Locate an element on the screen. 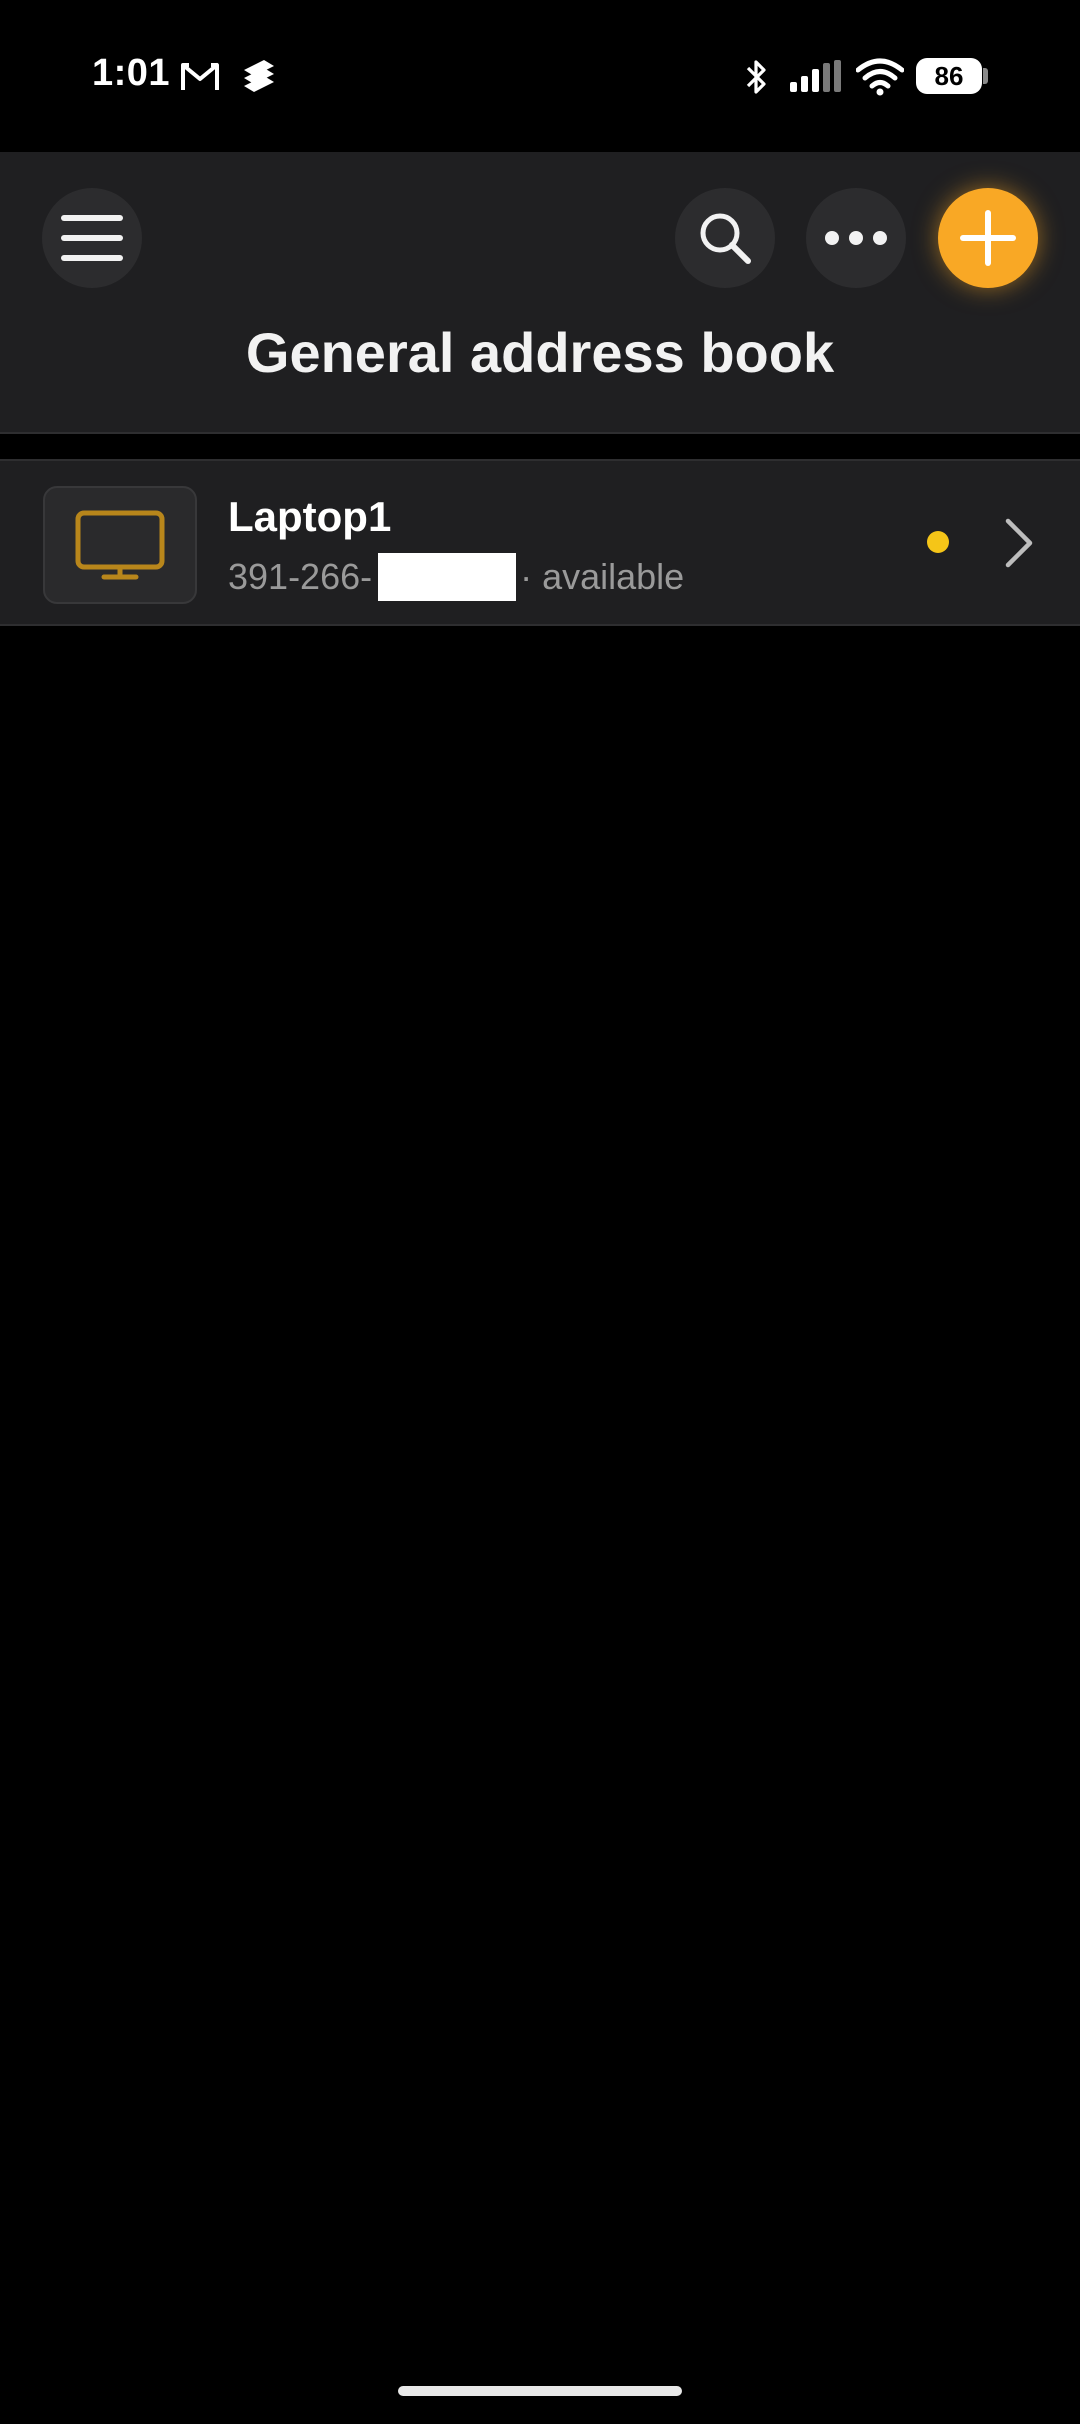 The height and width of the screenshot is (2424, 1080). battery-icon: 86 is located at coordinates (949, 76).